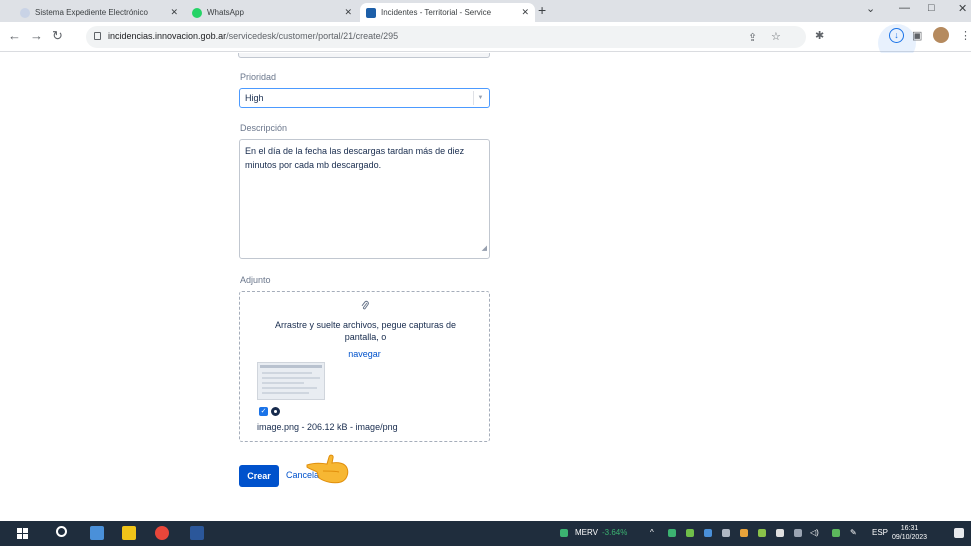  I want to click on checkbox-icon: ✓, so click(263, 411).